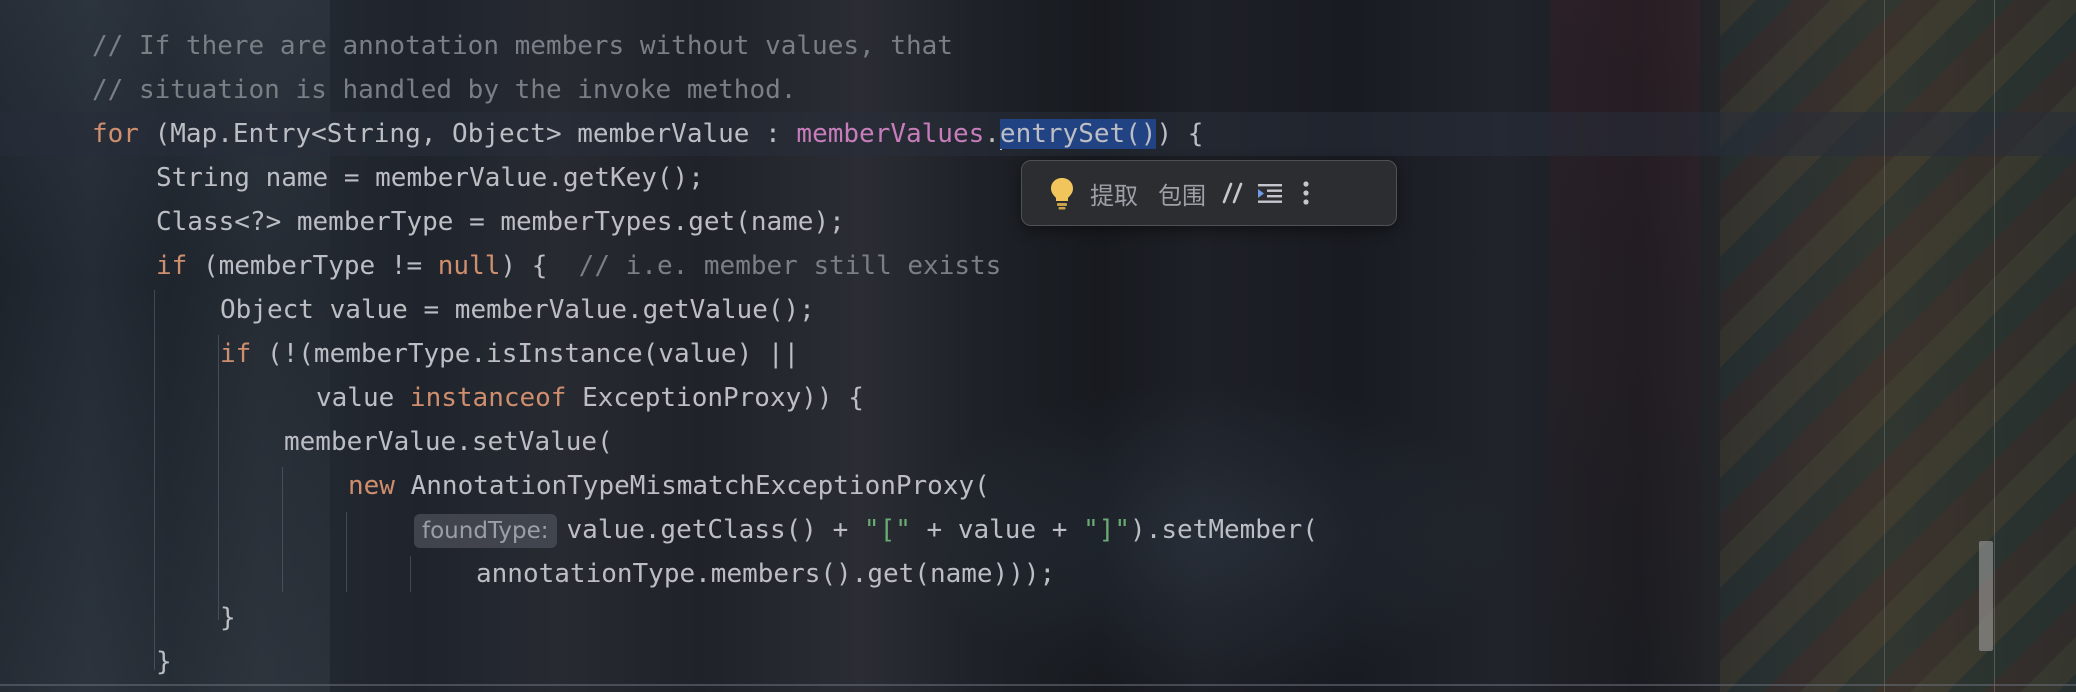 Image resolution: width=2076 pixels, height=692 pixels. I want to click on editor-right-edge, so click(1994, 346).